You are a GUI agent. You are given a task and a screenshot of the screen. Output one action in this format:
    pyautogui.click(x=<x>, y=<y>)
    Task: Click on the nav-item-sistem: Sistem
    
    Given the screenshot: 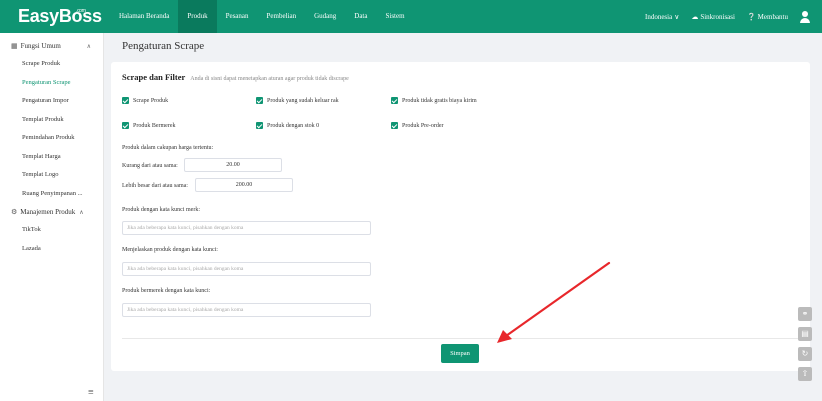 What is the action you would take?
    pyautogui.click(x=394, y=16)
    